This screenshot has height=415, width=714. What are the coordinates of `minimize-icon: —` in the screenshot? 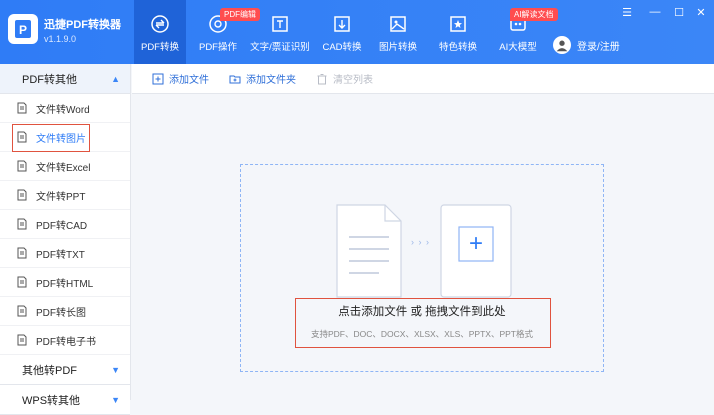 It's located at (655, 12).